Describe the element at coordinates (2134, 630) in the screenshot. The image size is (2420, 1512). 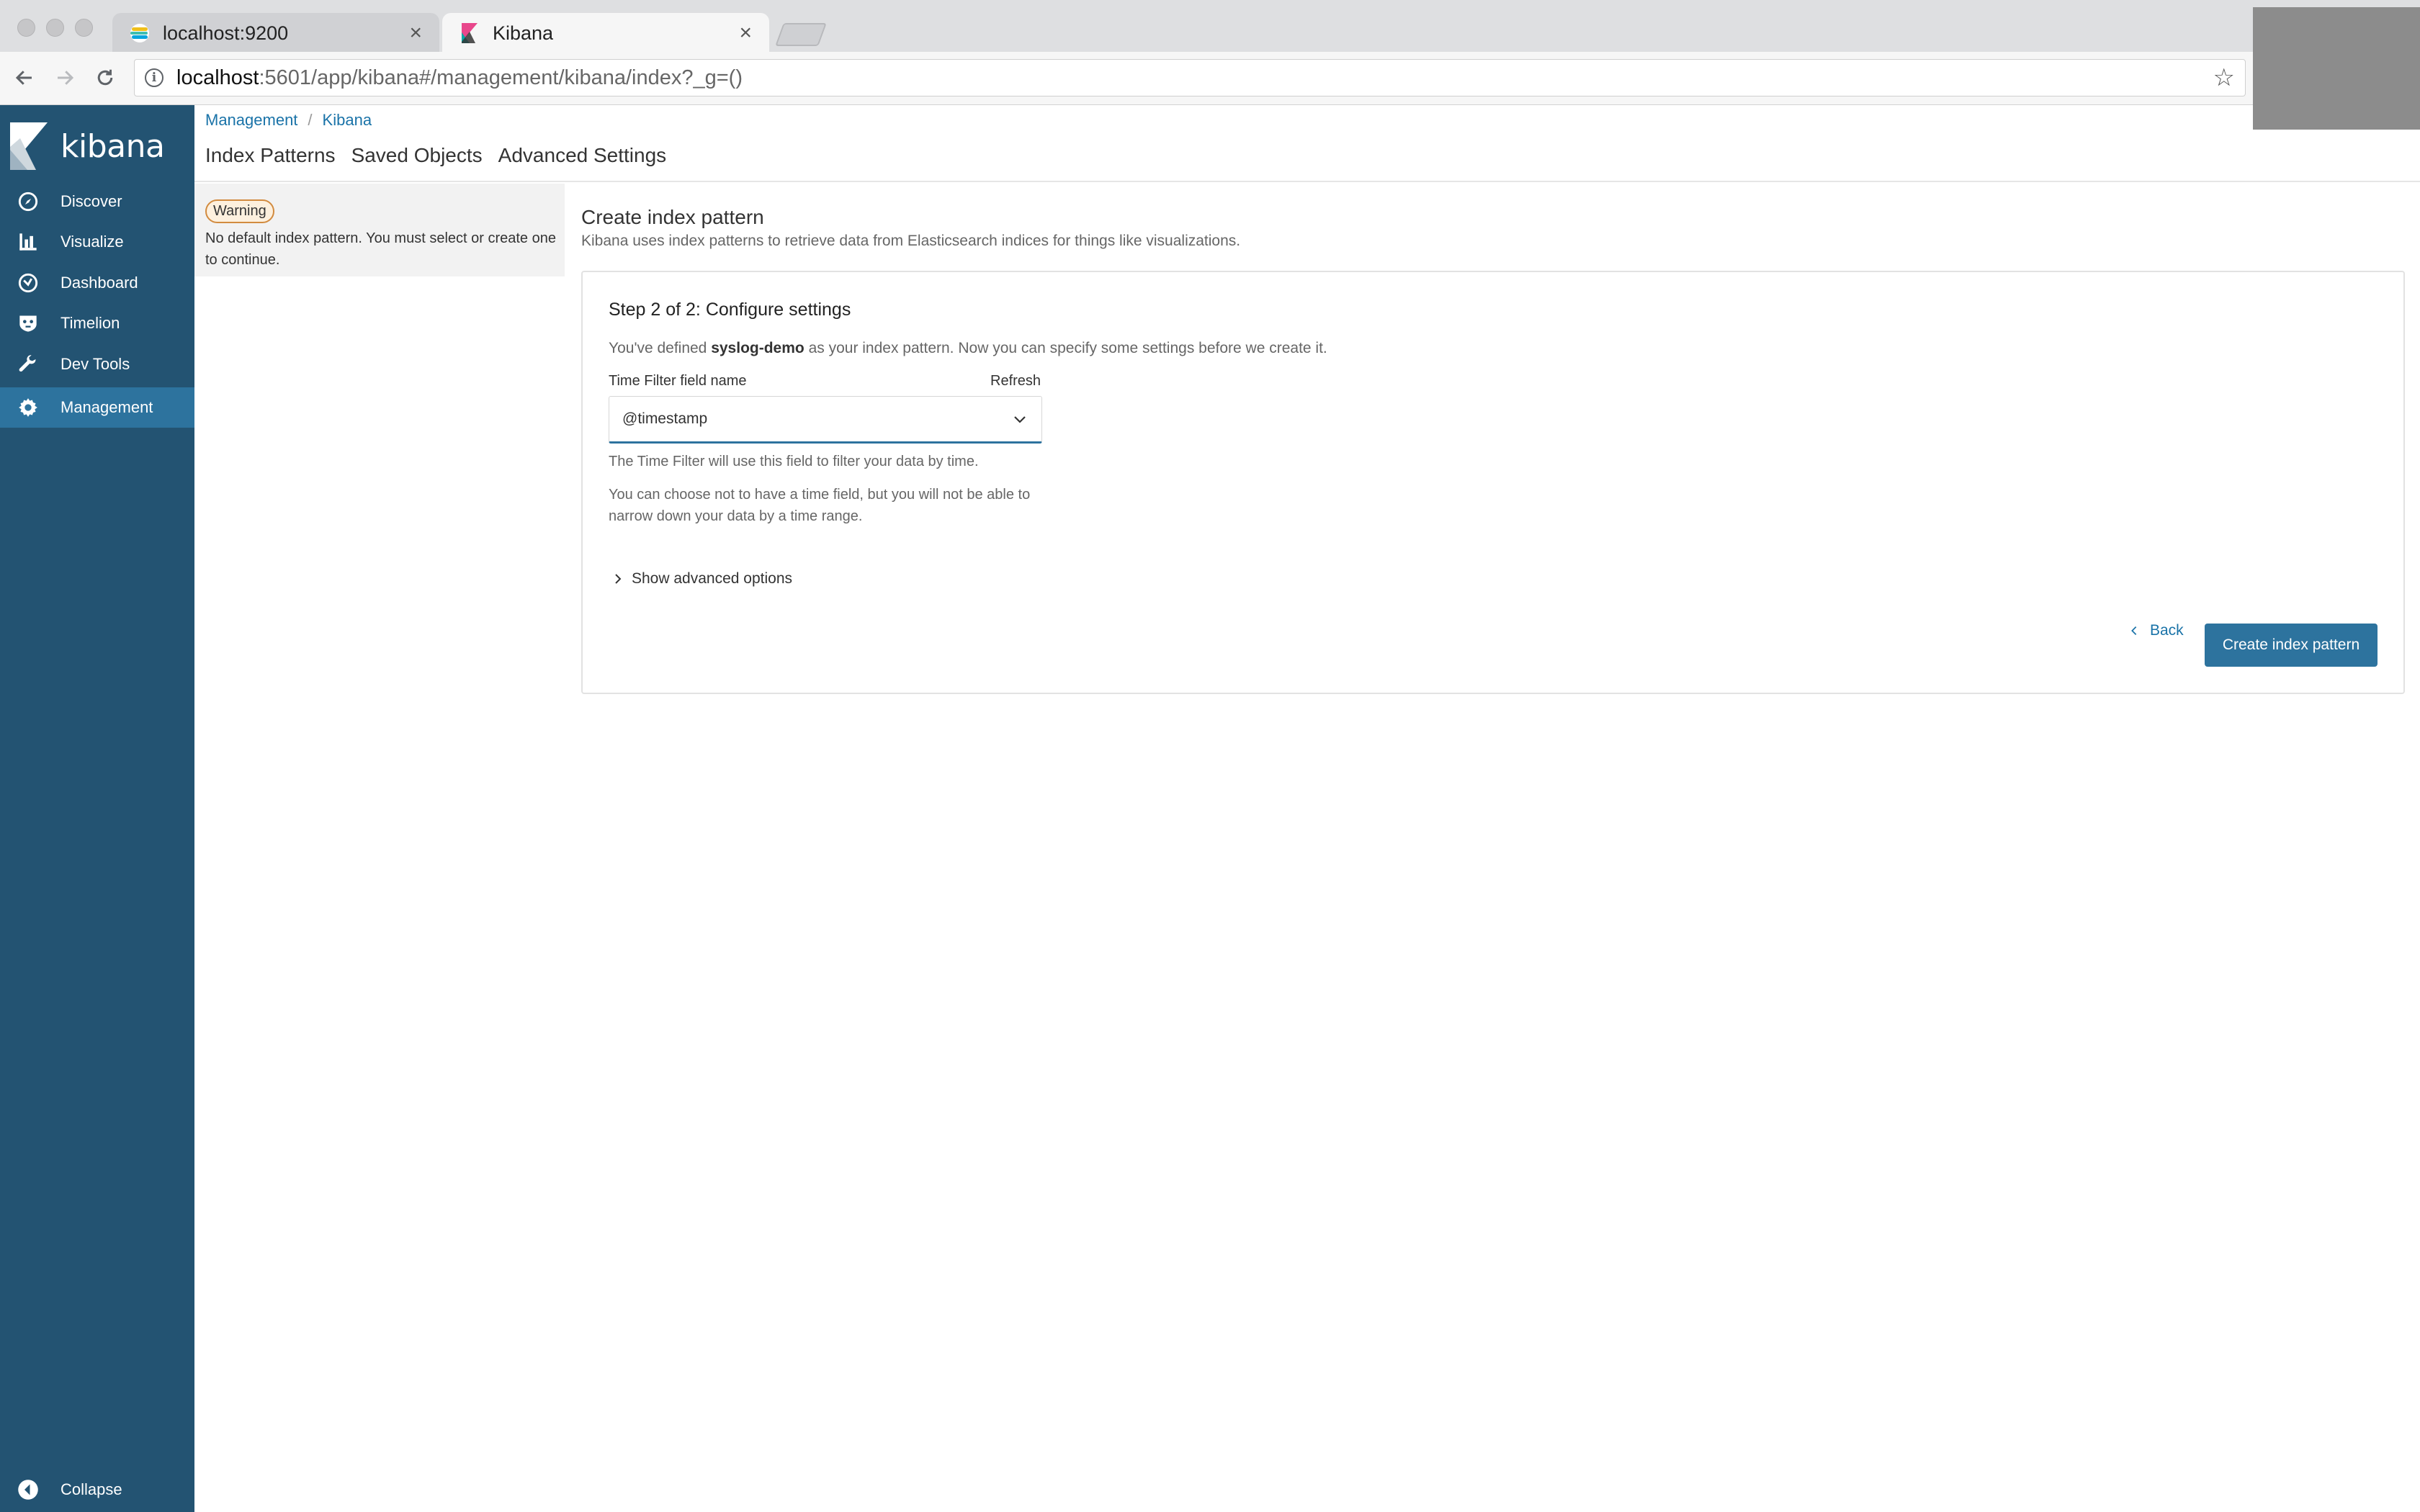
I see `chevron-left-icon` at that location.